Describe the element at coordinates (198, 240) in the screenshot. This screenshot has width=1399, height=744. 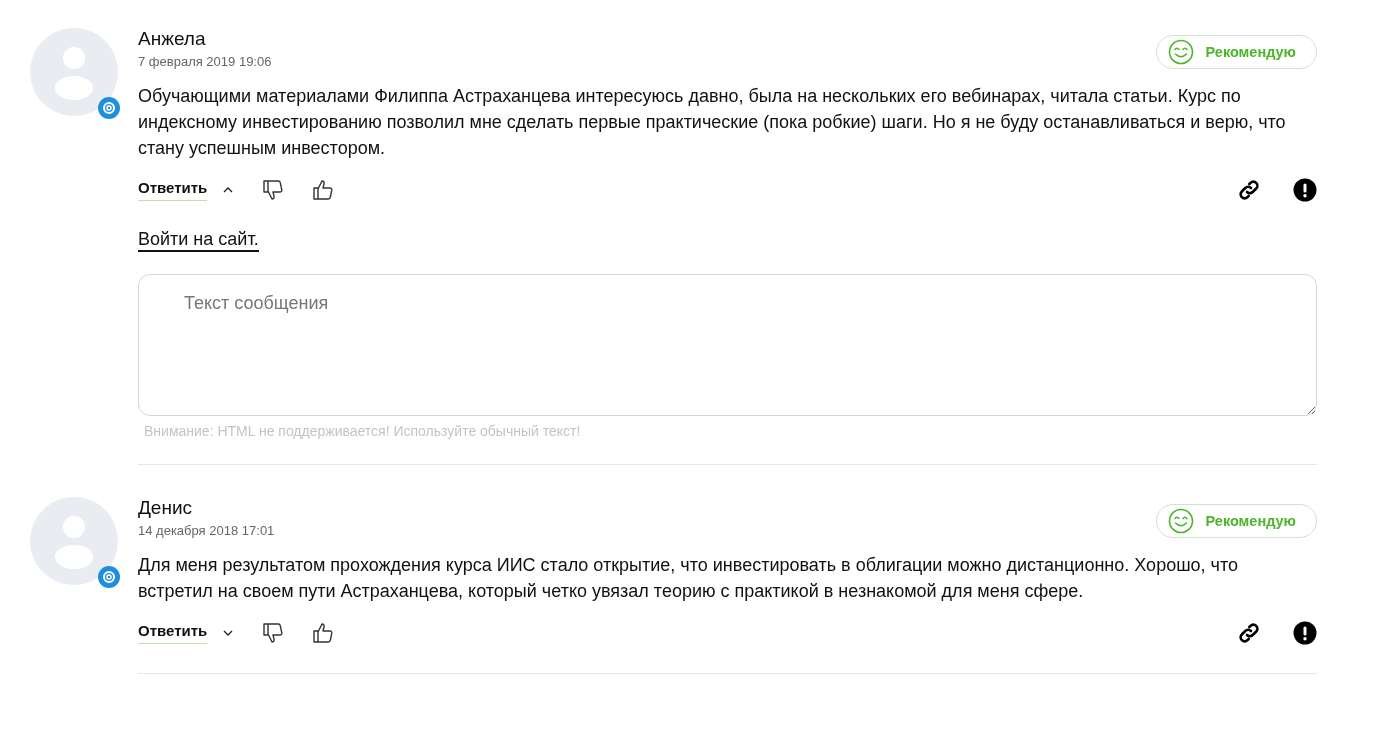
I see `login-link: Войти на сайт.` at that location.